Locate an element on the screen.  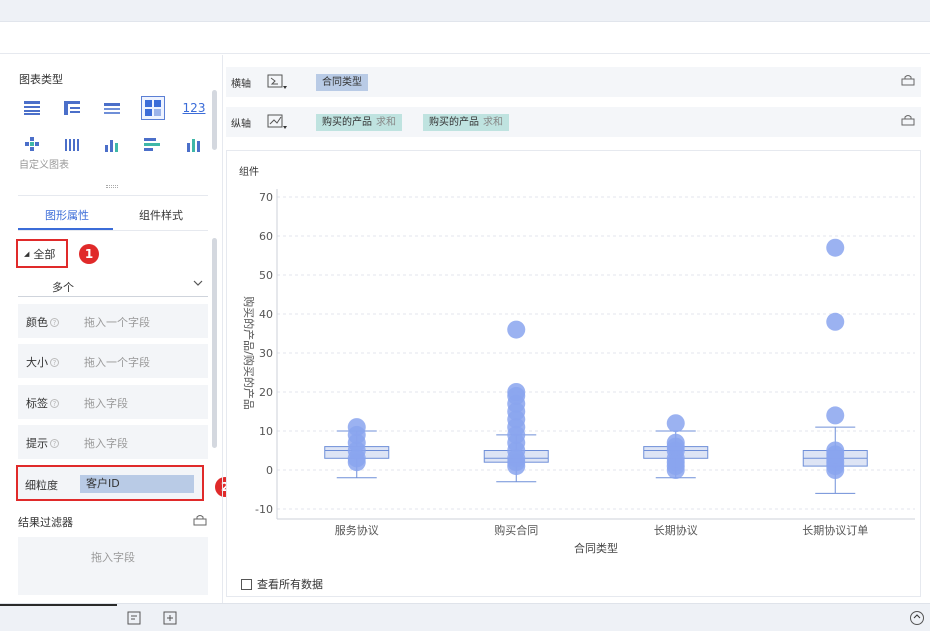
properties-scrollbar is located at coordinates (214, 343).